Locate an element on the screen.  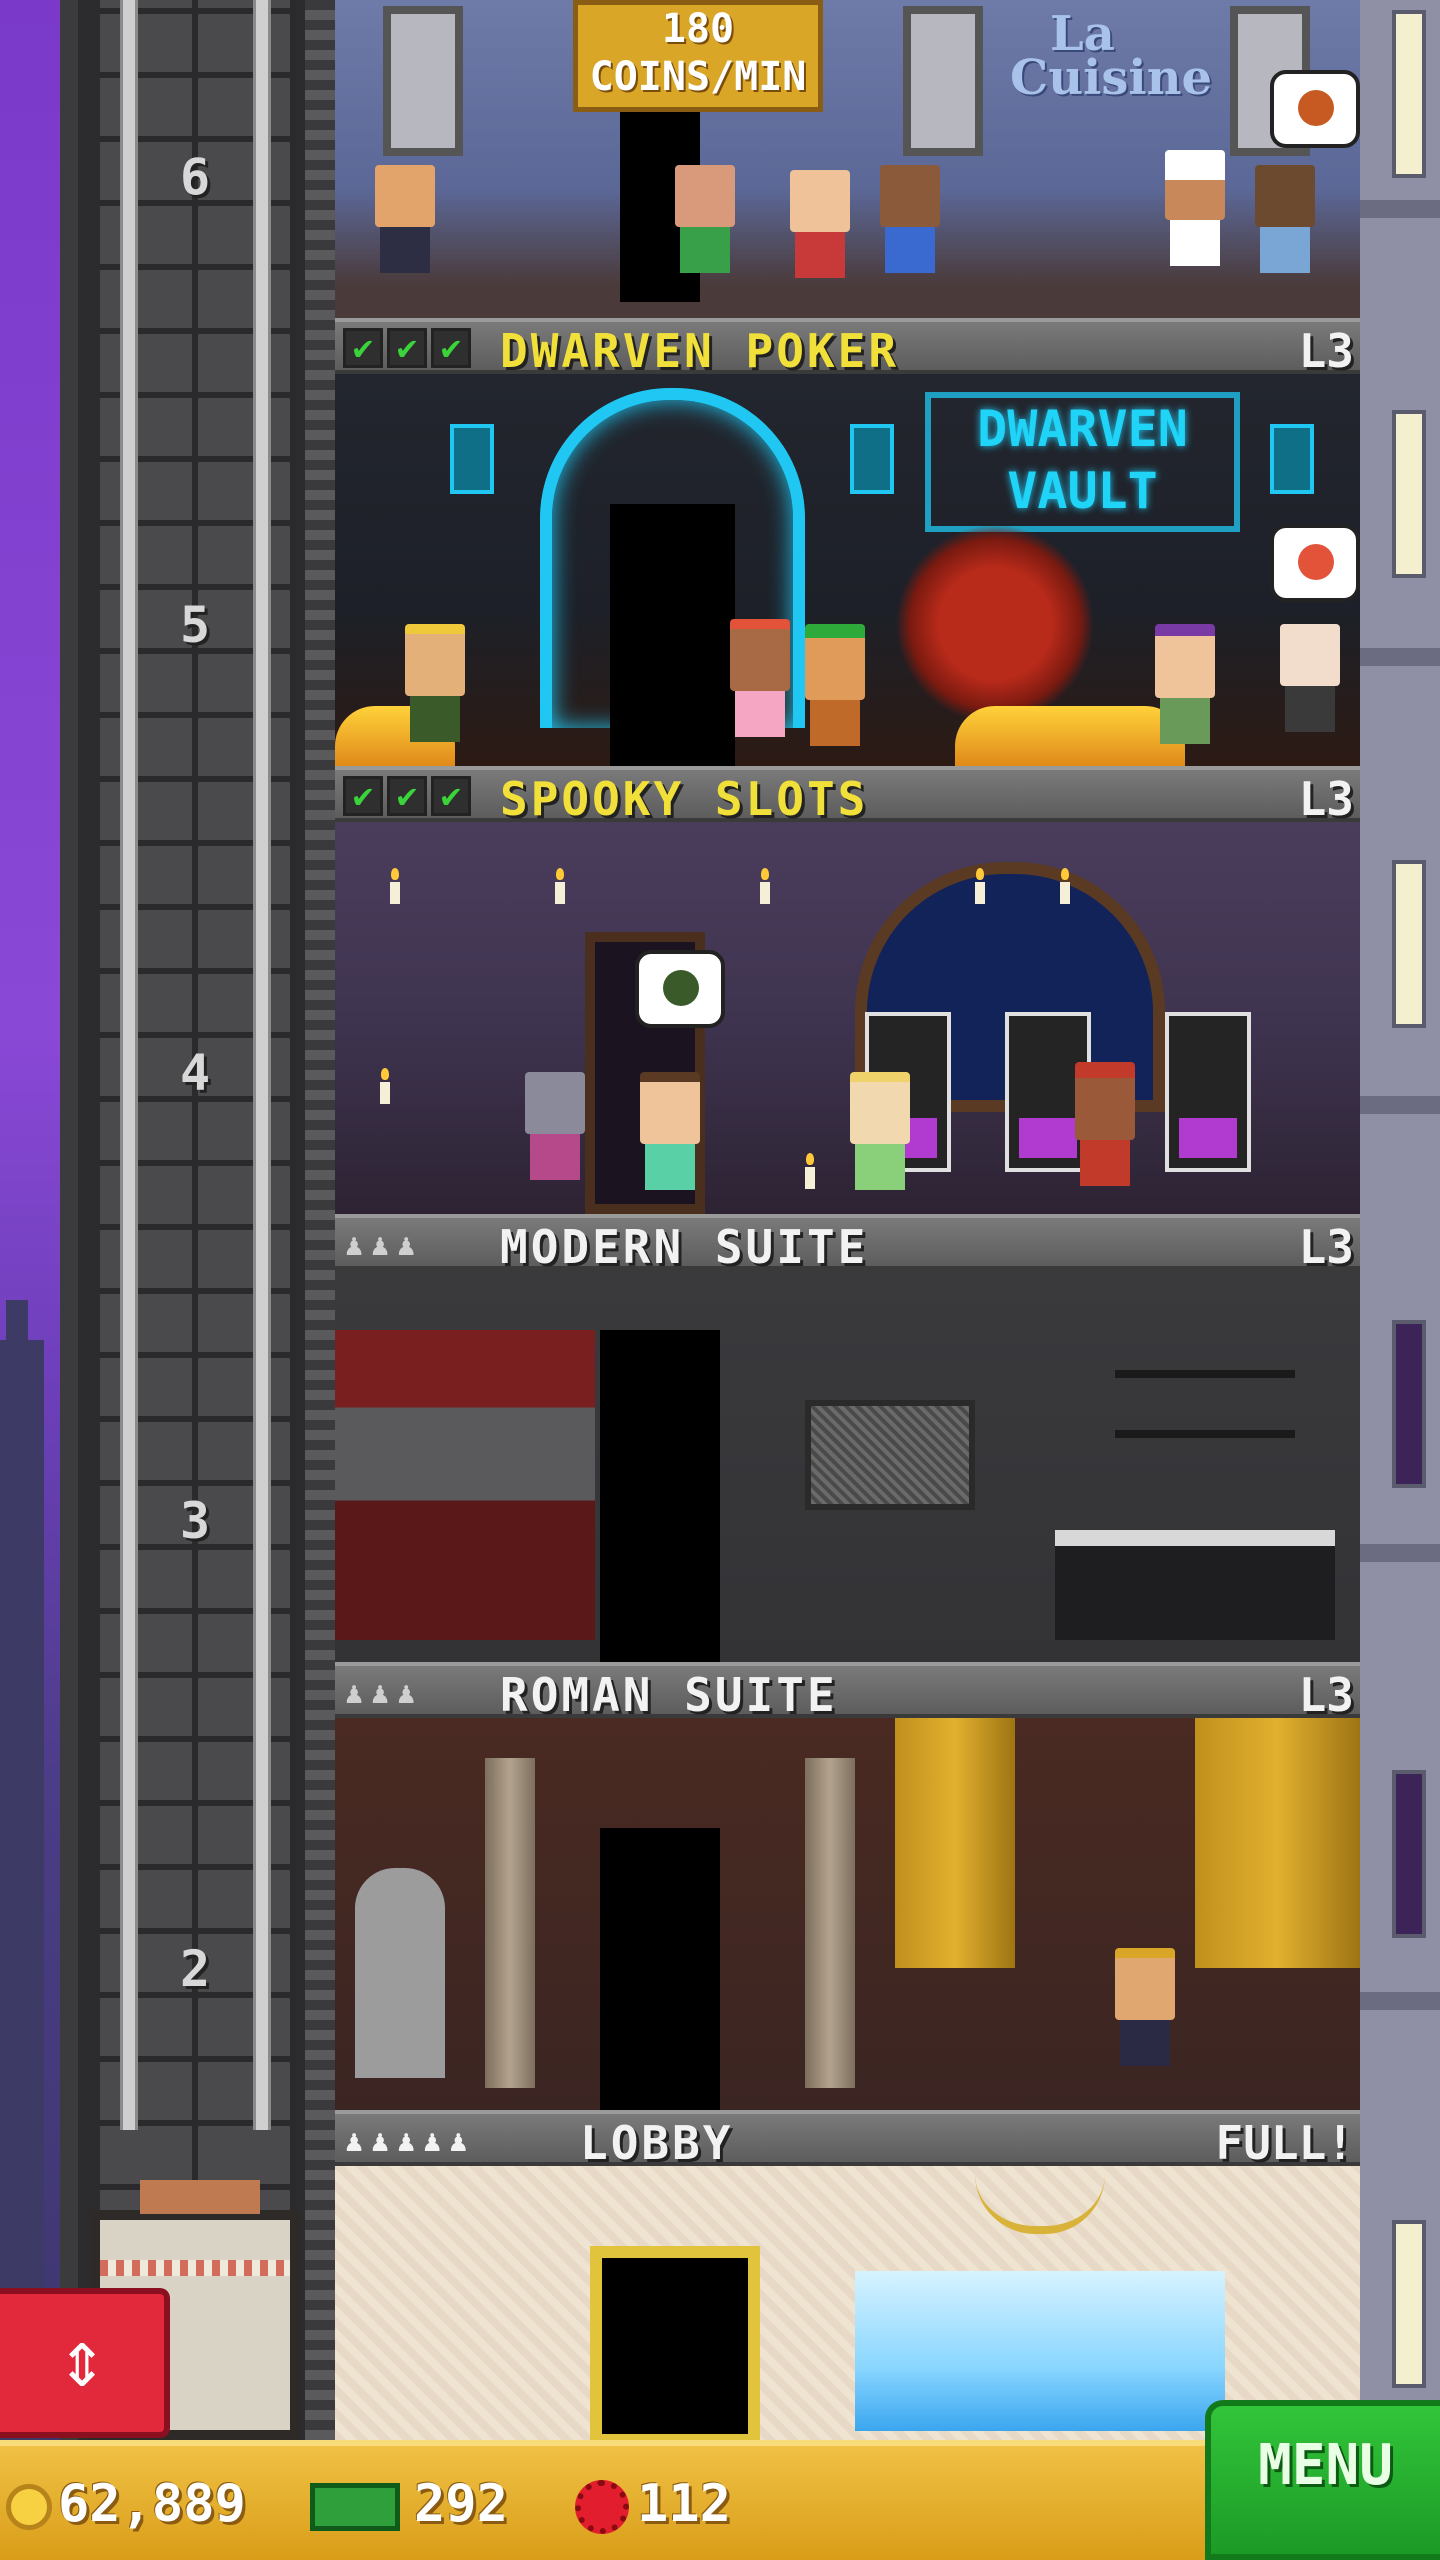
floor-header: ♟♟♟♟♟ LOBBY FULL! is located at coordinates (847, 2140).